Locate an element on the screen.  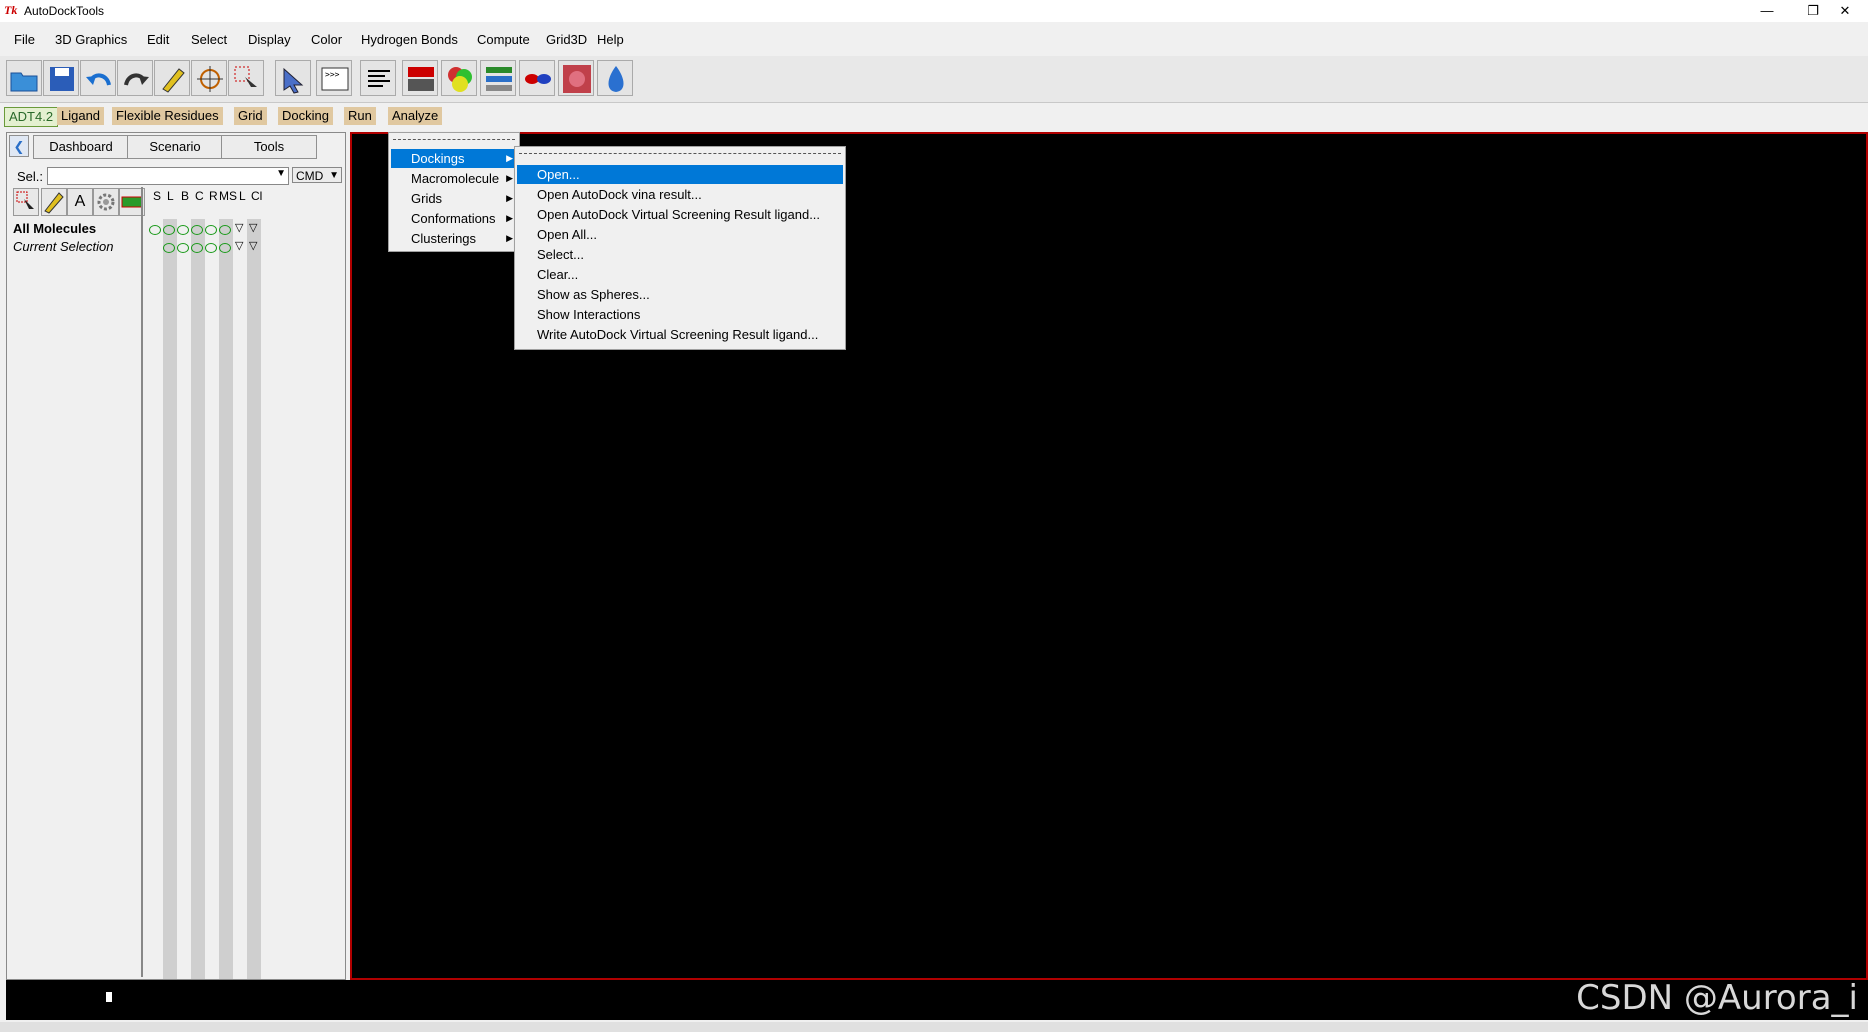
menu-compute: Compute is located at coordinates (503, 39).